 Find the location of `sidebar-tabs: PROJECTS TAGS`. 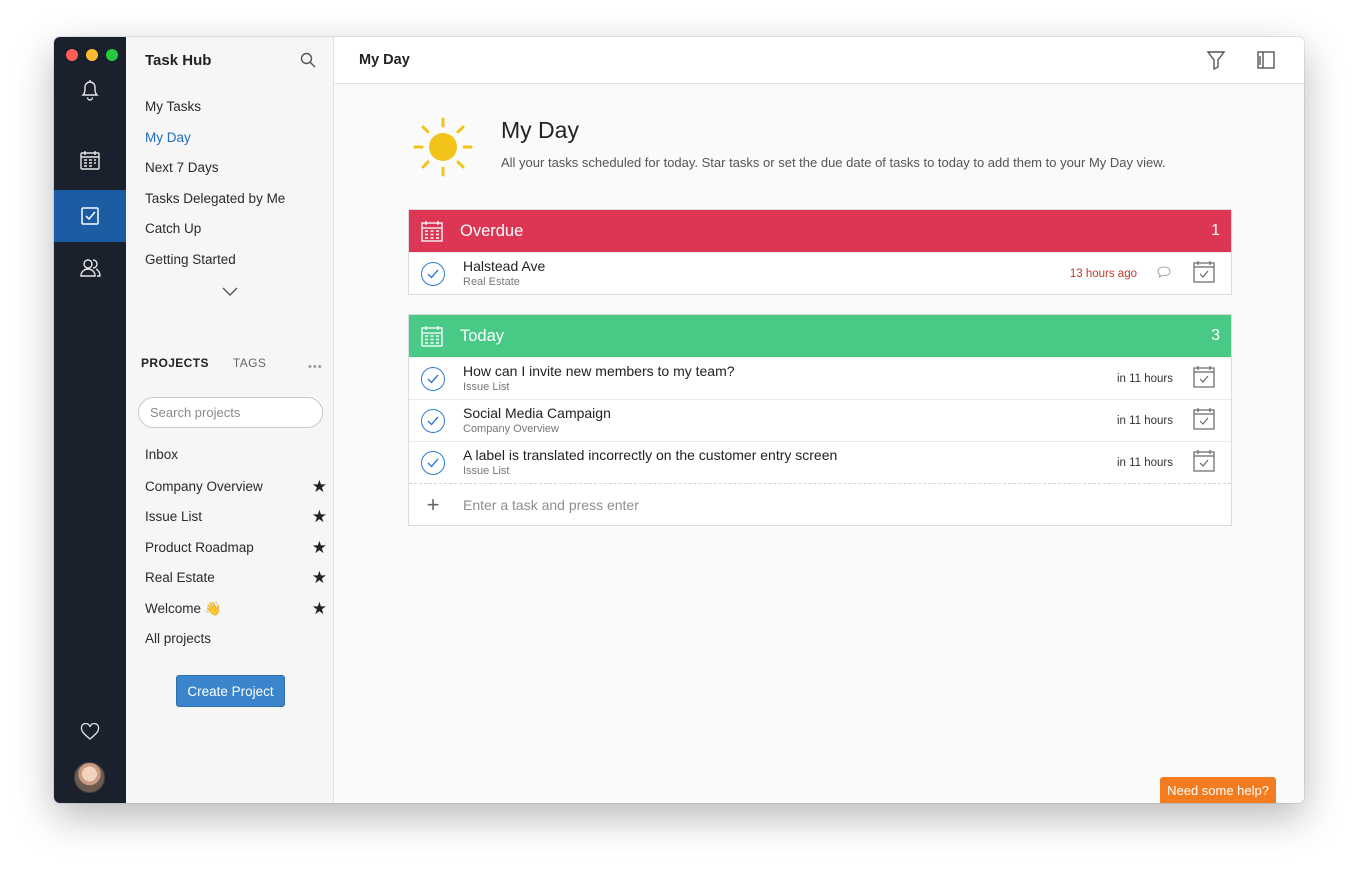

sidebar-tabs: PROJECTS TAGS is located at coordinates (203, 363).